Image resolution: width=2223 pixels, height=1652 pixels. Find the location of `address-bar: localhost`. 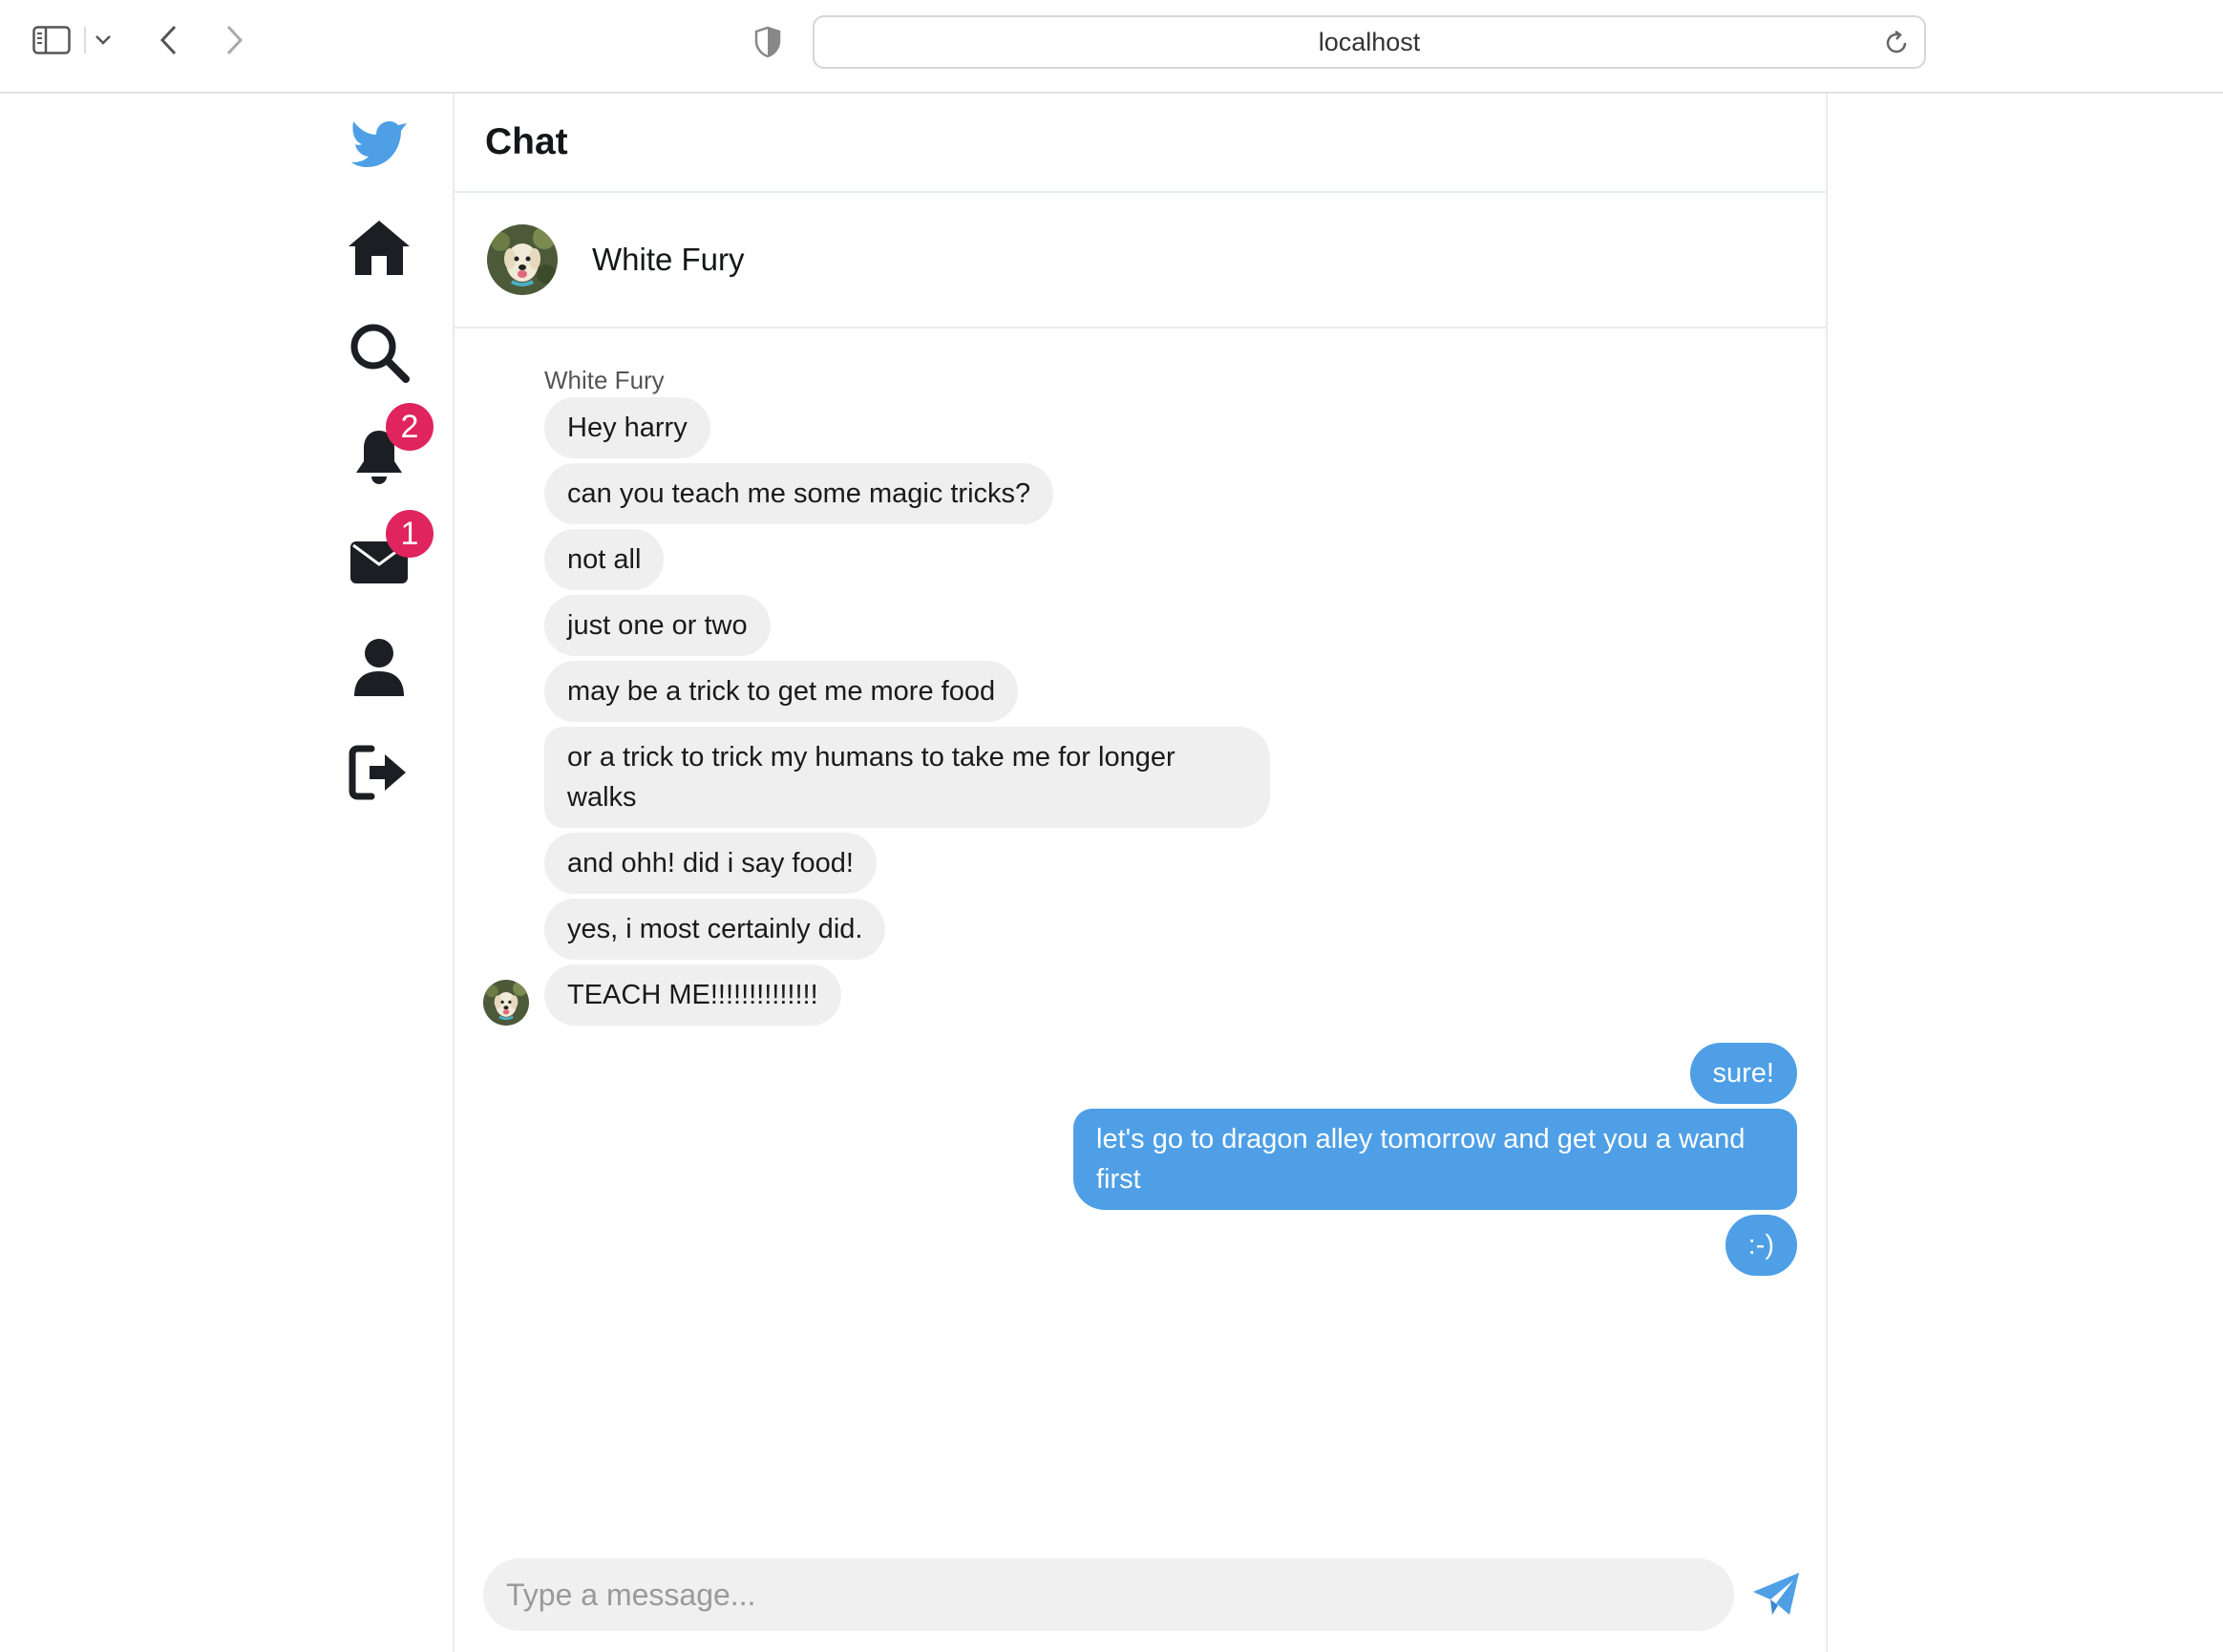

address-bar: localhost is located at coordinates (1369, 42).